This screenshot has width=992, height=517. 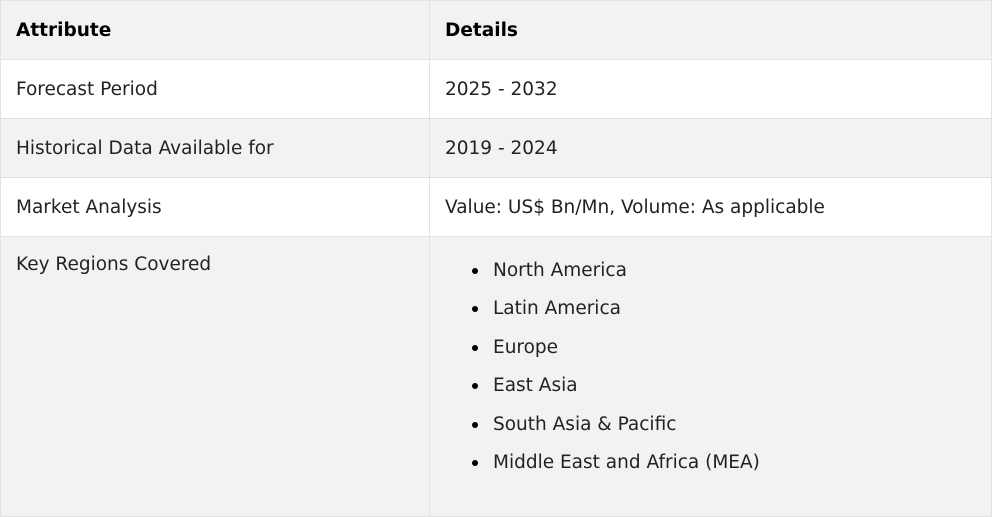 What do you see at coordinates (724, 315) in the screenshot?
I see `list-item: Latin America` at bounding box center [724, 315].